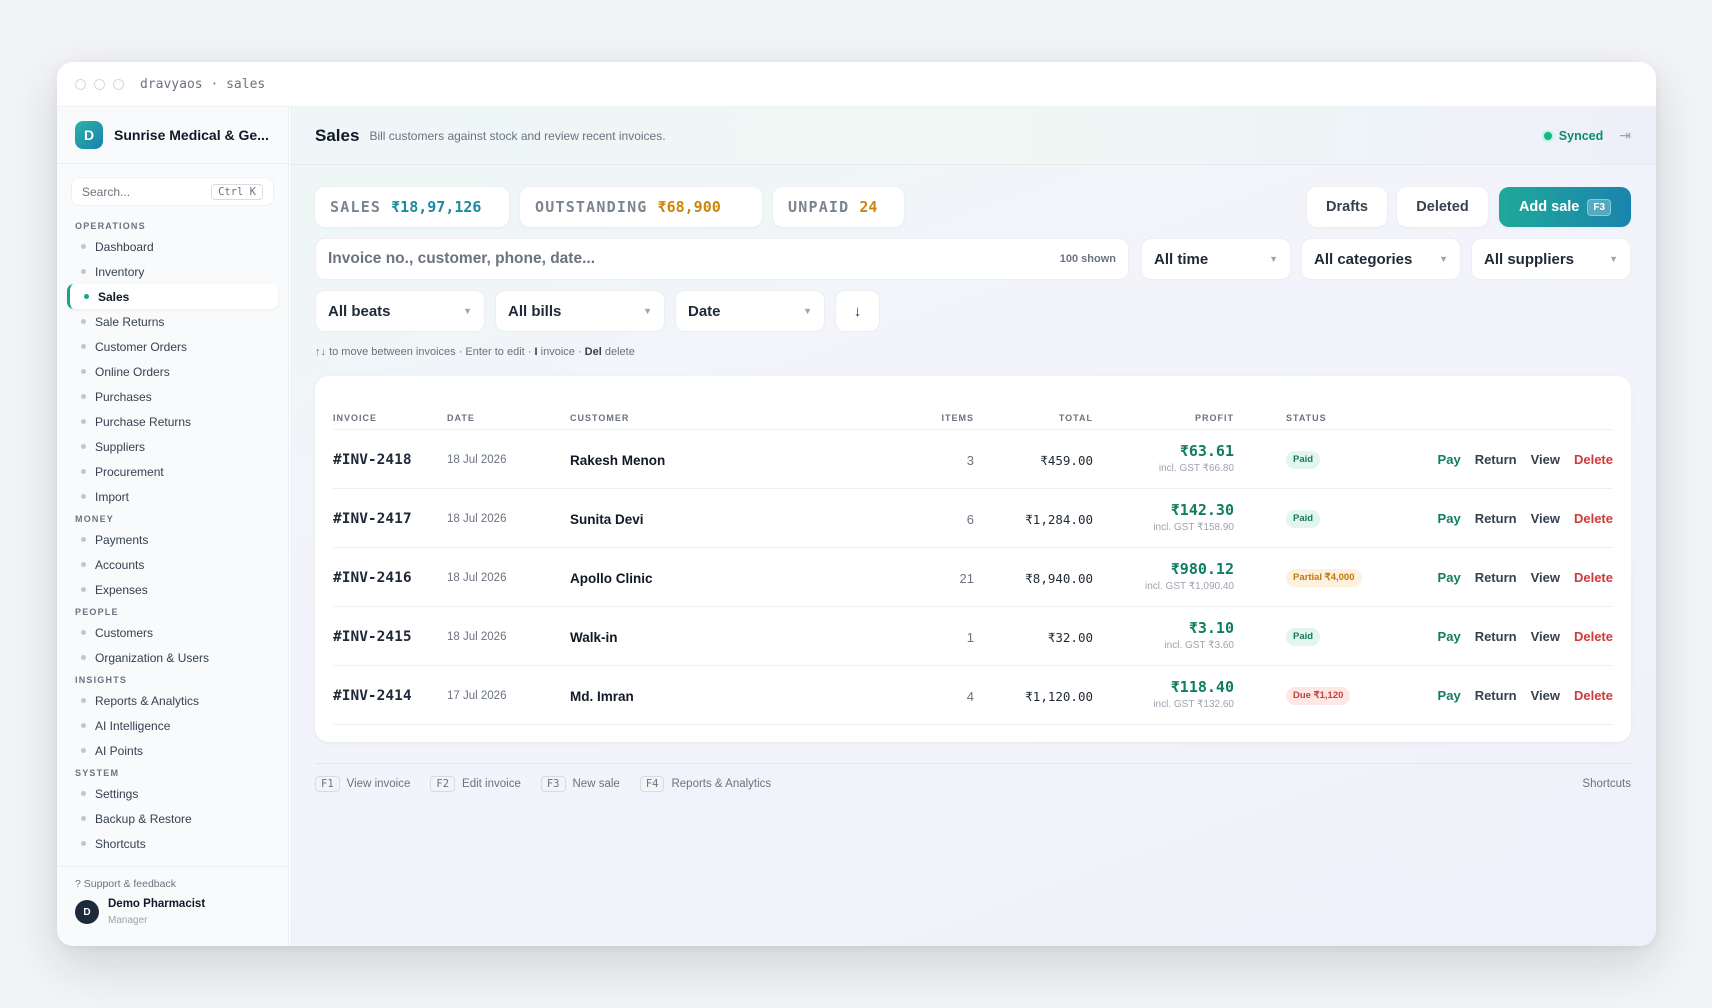  Describe the element at coordinates (172, 632) in the screenshot. I see `sidebar-item-customers: Customers` at that location.